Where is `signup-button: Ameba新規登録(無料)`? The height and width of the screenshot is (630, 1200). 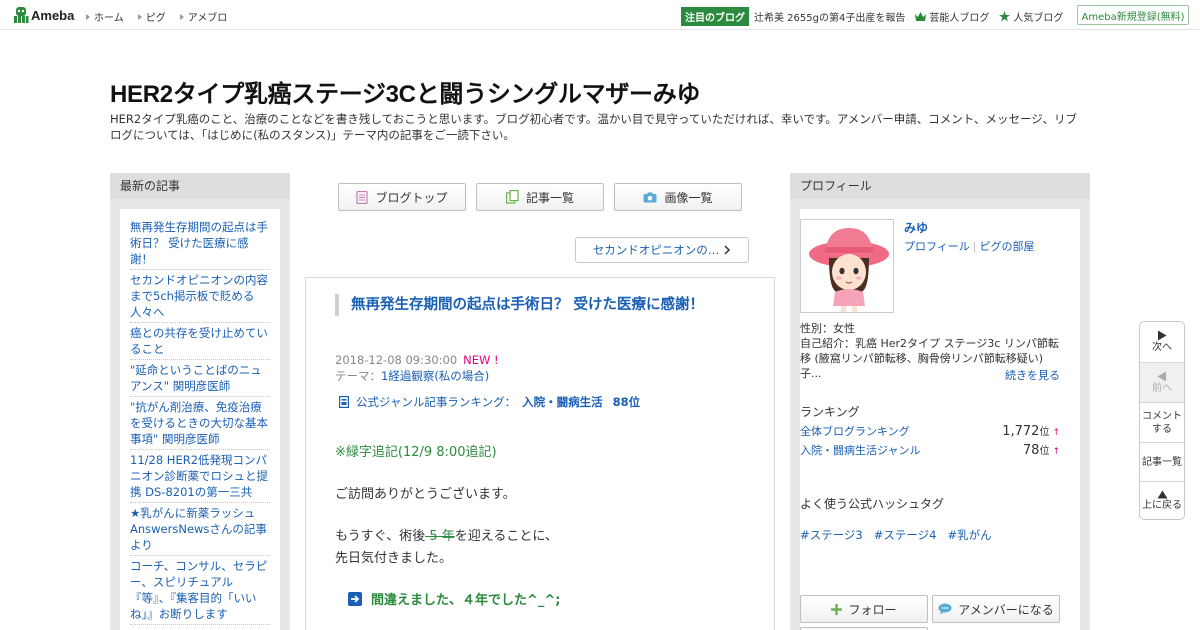 signup-button: Ameba新規登録(無料) is located at coordinates (1133, 15).